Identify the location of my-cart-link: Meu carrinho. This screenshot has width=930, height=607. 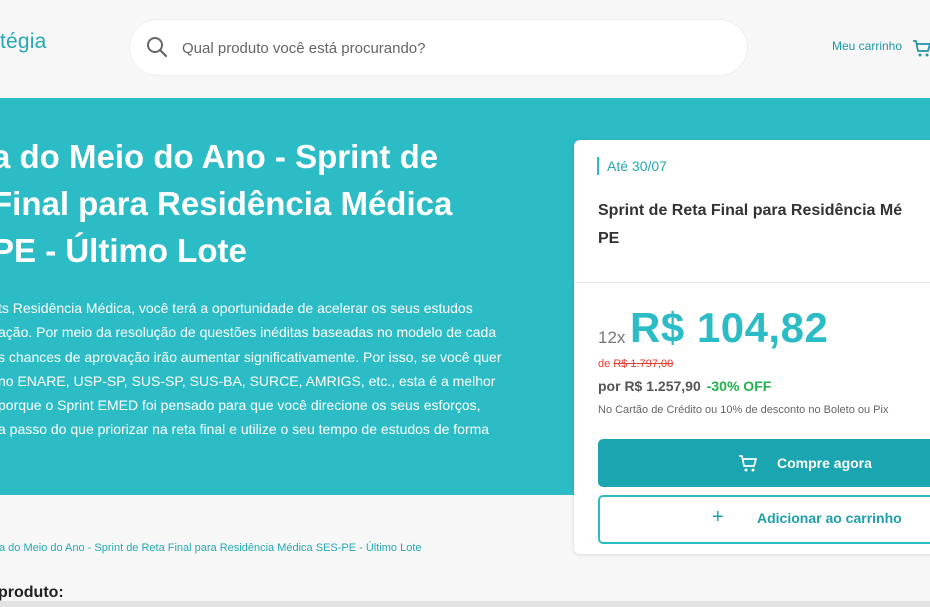
(867, 46).